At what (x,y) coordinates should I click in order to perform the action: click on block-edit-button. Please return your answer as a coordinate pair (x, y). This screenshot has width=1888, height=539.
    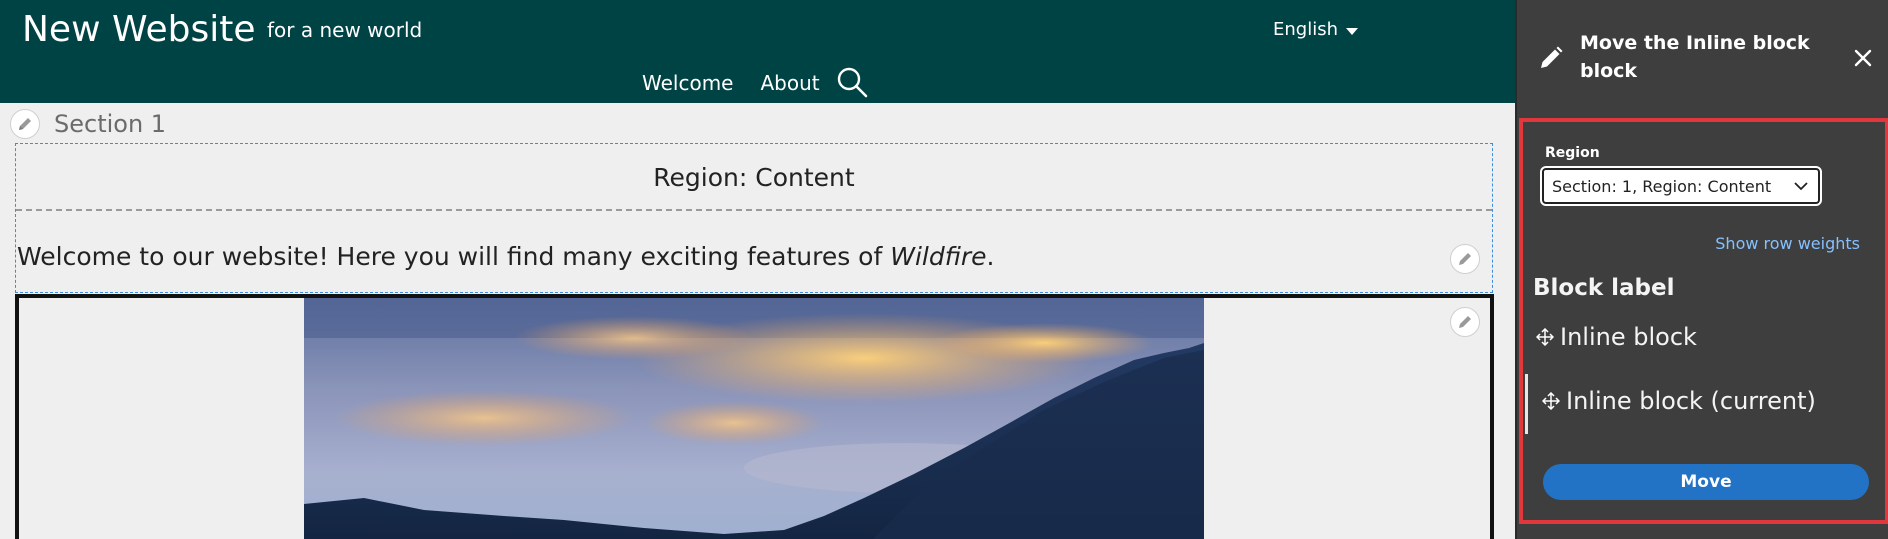
    Looking at the image, I should click on (1465, 259).